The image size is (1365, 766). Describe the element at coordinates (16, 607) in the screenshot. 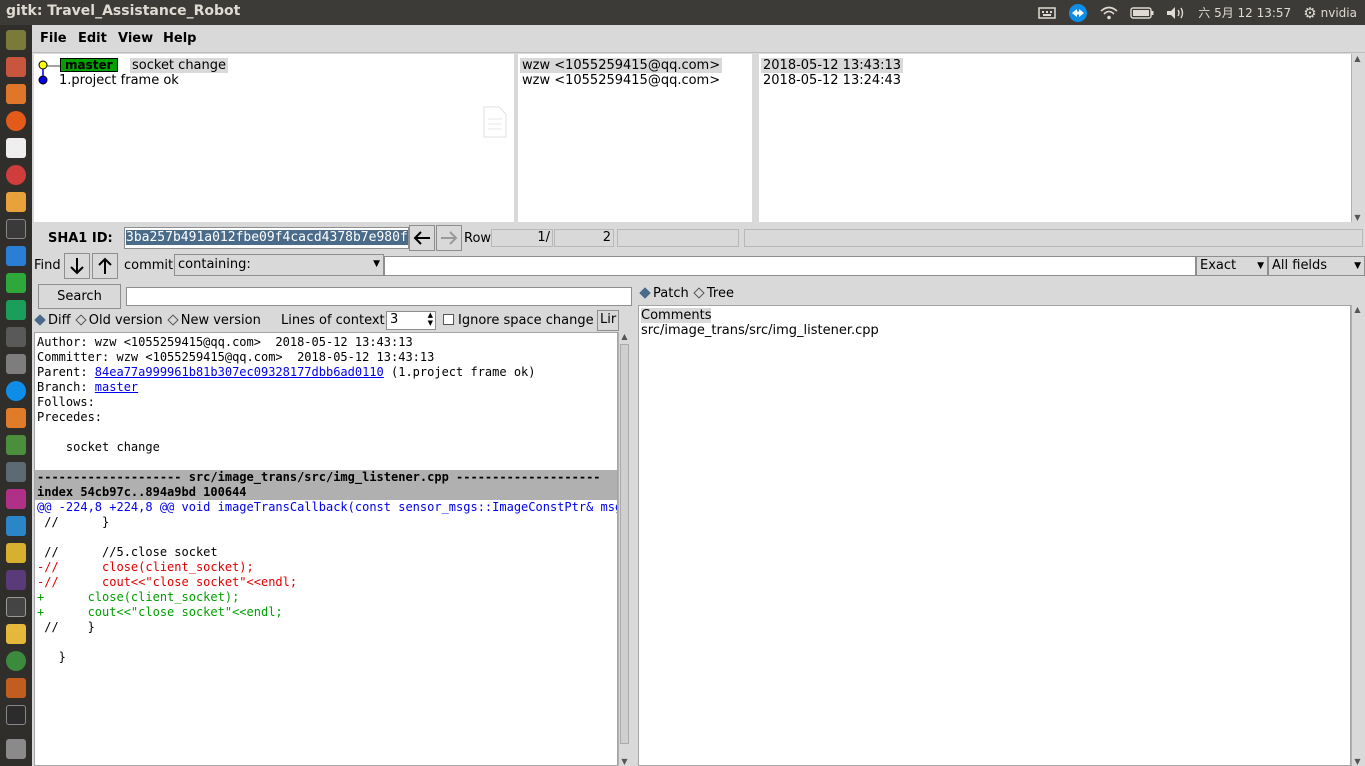

I see `monitor-icon` at that location.